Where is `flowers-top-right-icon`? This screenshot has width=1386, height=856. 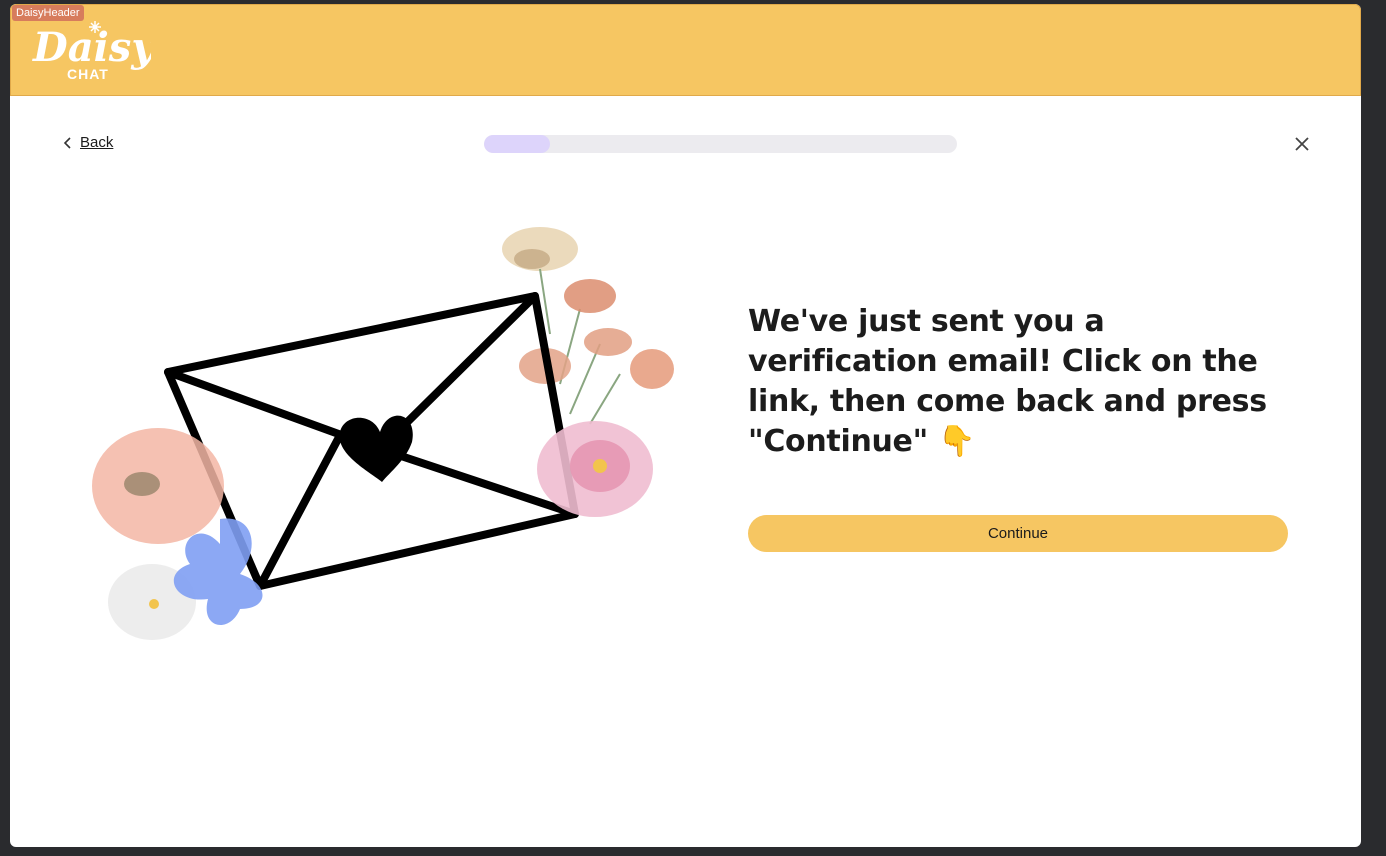
flowers-top-right-icon is located at coordinates (588, 326).